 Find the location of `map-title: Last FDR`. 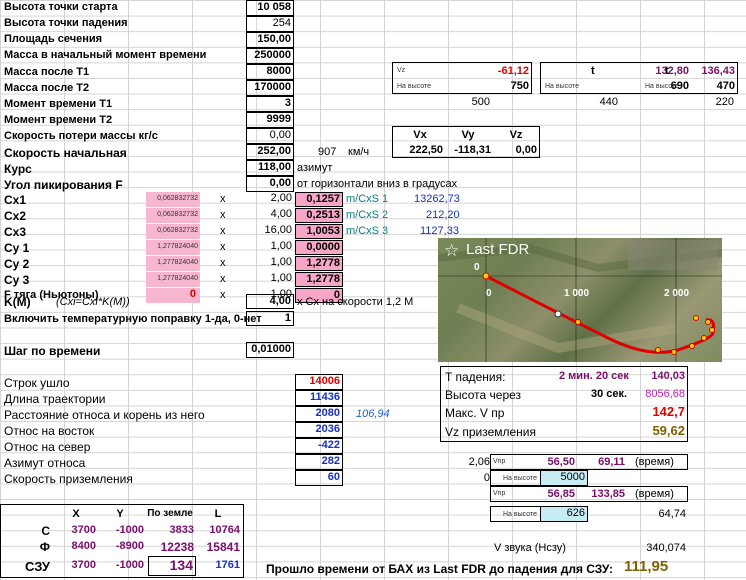

map-title: Last FDR is located at coordinates (498, 249).